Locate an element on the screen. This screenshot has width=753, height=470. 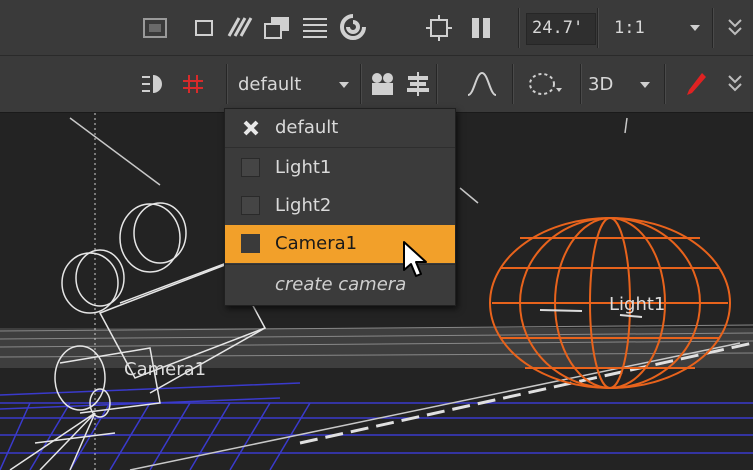
camera-select-icon is located at coordinates (383, 84).